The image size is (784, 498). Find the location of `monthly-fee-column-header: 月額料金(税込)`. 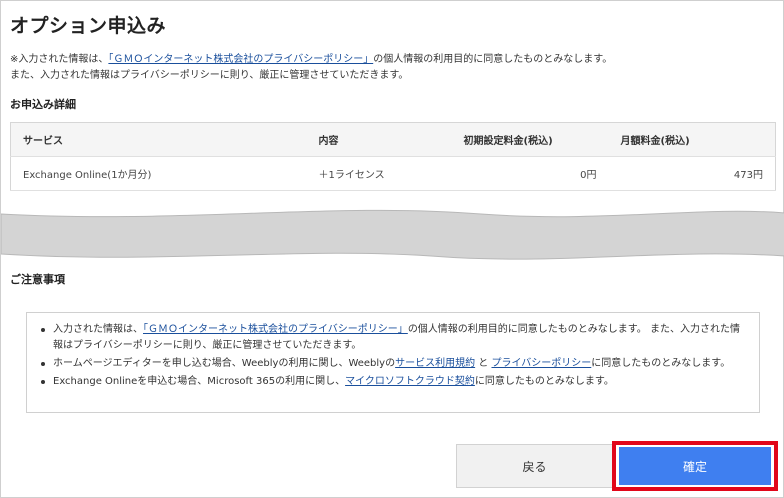

monthly-fee-column-header: 月額料金(税込) is located at coordinates (692, 139).